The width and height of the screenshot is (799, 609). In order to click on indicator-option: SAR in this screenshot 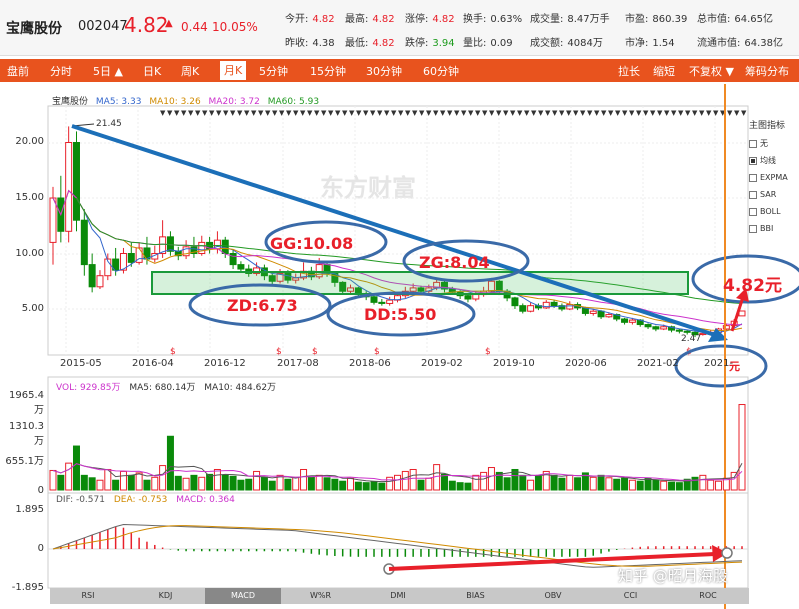, I will do `click(774, 194)`.